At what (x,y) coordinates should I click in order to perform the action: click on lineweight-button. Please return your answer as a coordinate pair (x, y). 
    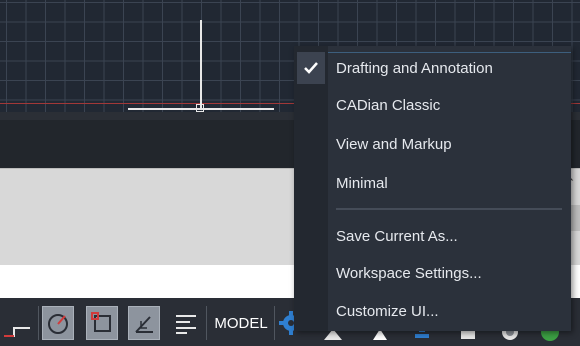
    Looking at the image, I should click on (186, 323).